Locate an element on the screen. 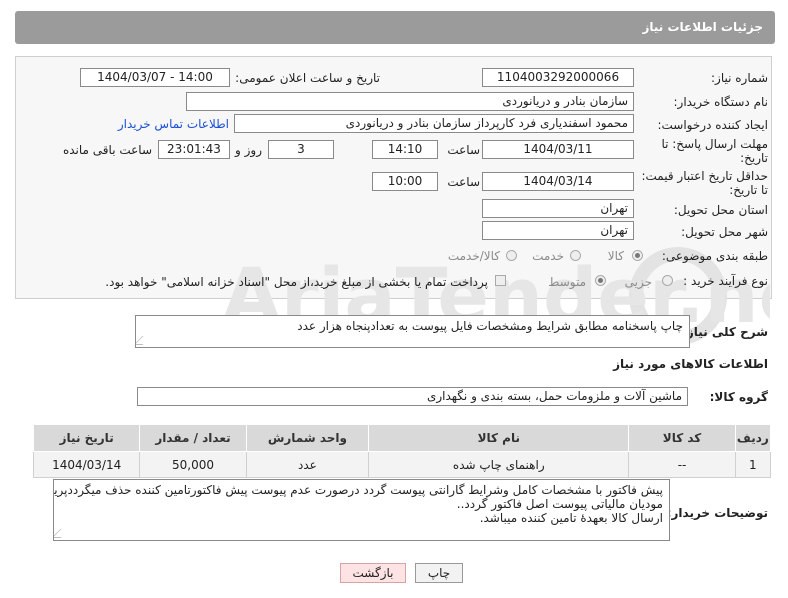 This screenshot has width=788, height=598. province-label: استان محل تحویل: is located at coordinates (720, 210).